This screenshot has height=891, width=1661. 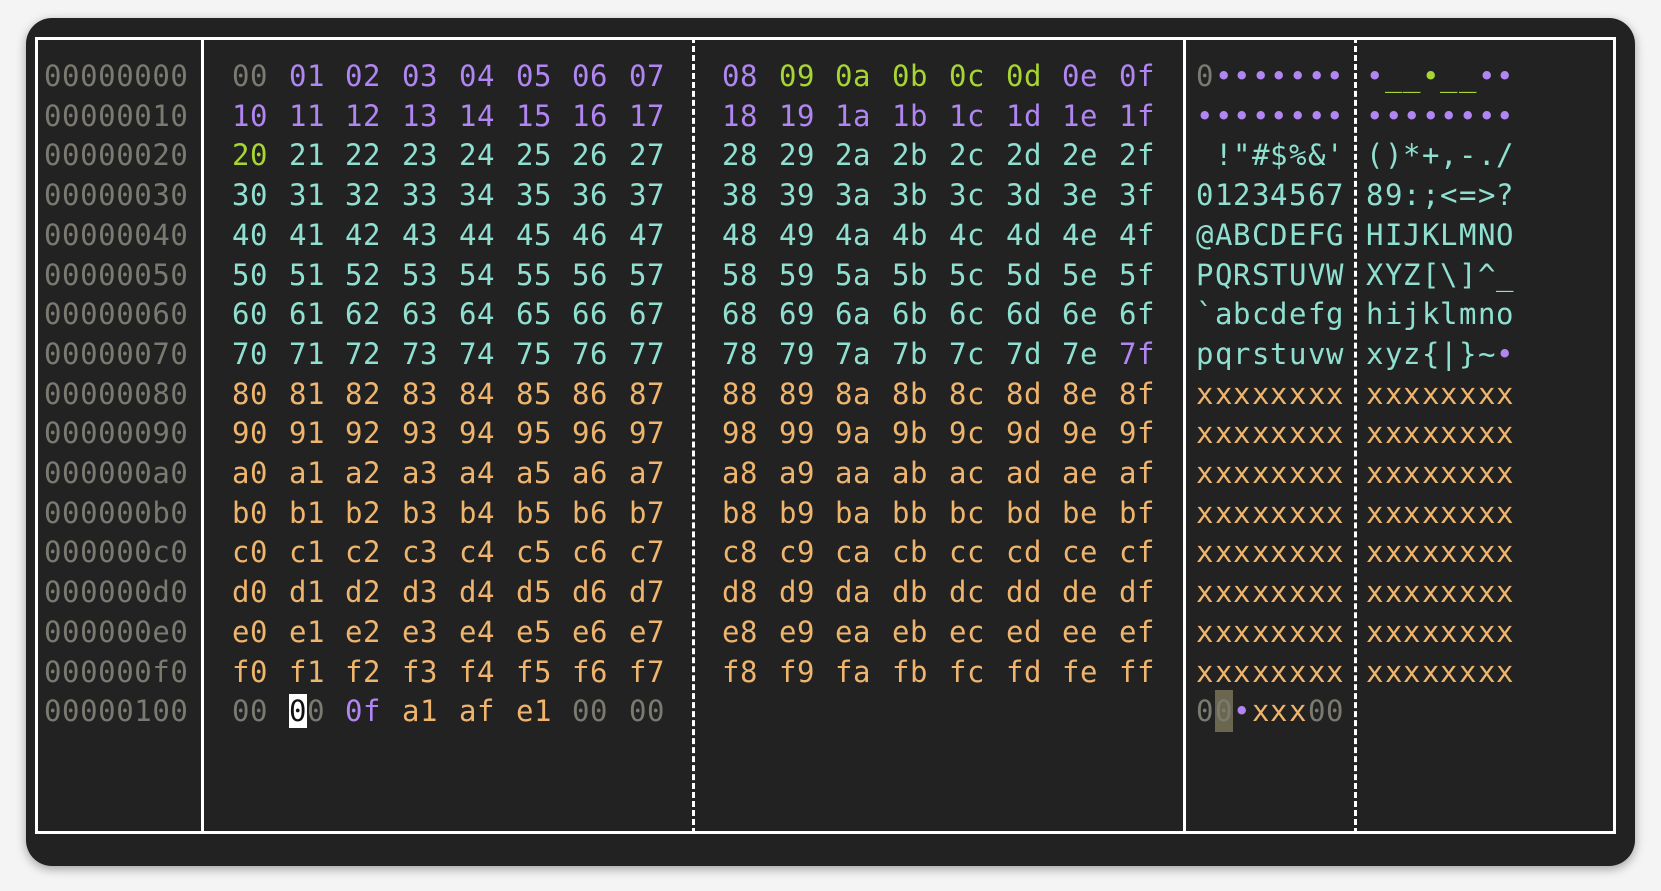 What do you see at coordinates (1394, 354) in the screenshot?
I see `ascii-char: y` at bounding box center [1394, 354].